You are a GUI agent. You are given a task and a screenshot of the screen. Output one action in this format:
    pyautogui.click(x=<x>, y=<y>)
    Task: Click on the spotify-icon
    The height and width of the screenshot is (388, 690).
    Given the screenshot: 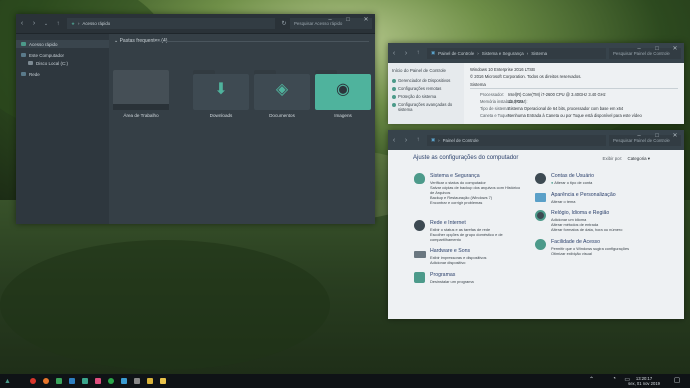 What is the action you would take?
    pyautogui.click(x=110, y=381)
    